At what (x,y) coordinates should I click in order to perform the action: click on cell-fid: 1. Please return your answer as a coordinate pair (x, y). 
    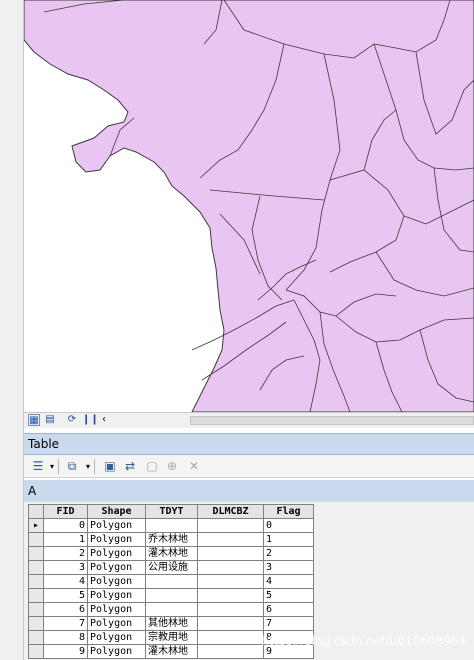
    Looking at the image, I should click on (65, 539).